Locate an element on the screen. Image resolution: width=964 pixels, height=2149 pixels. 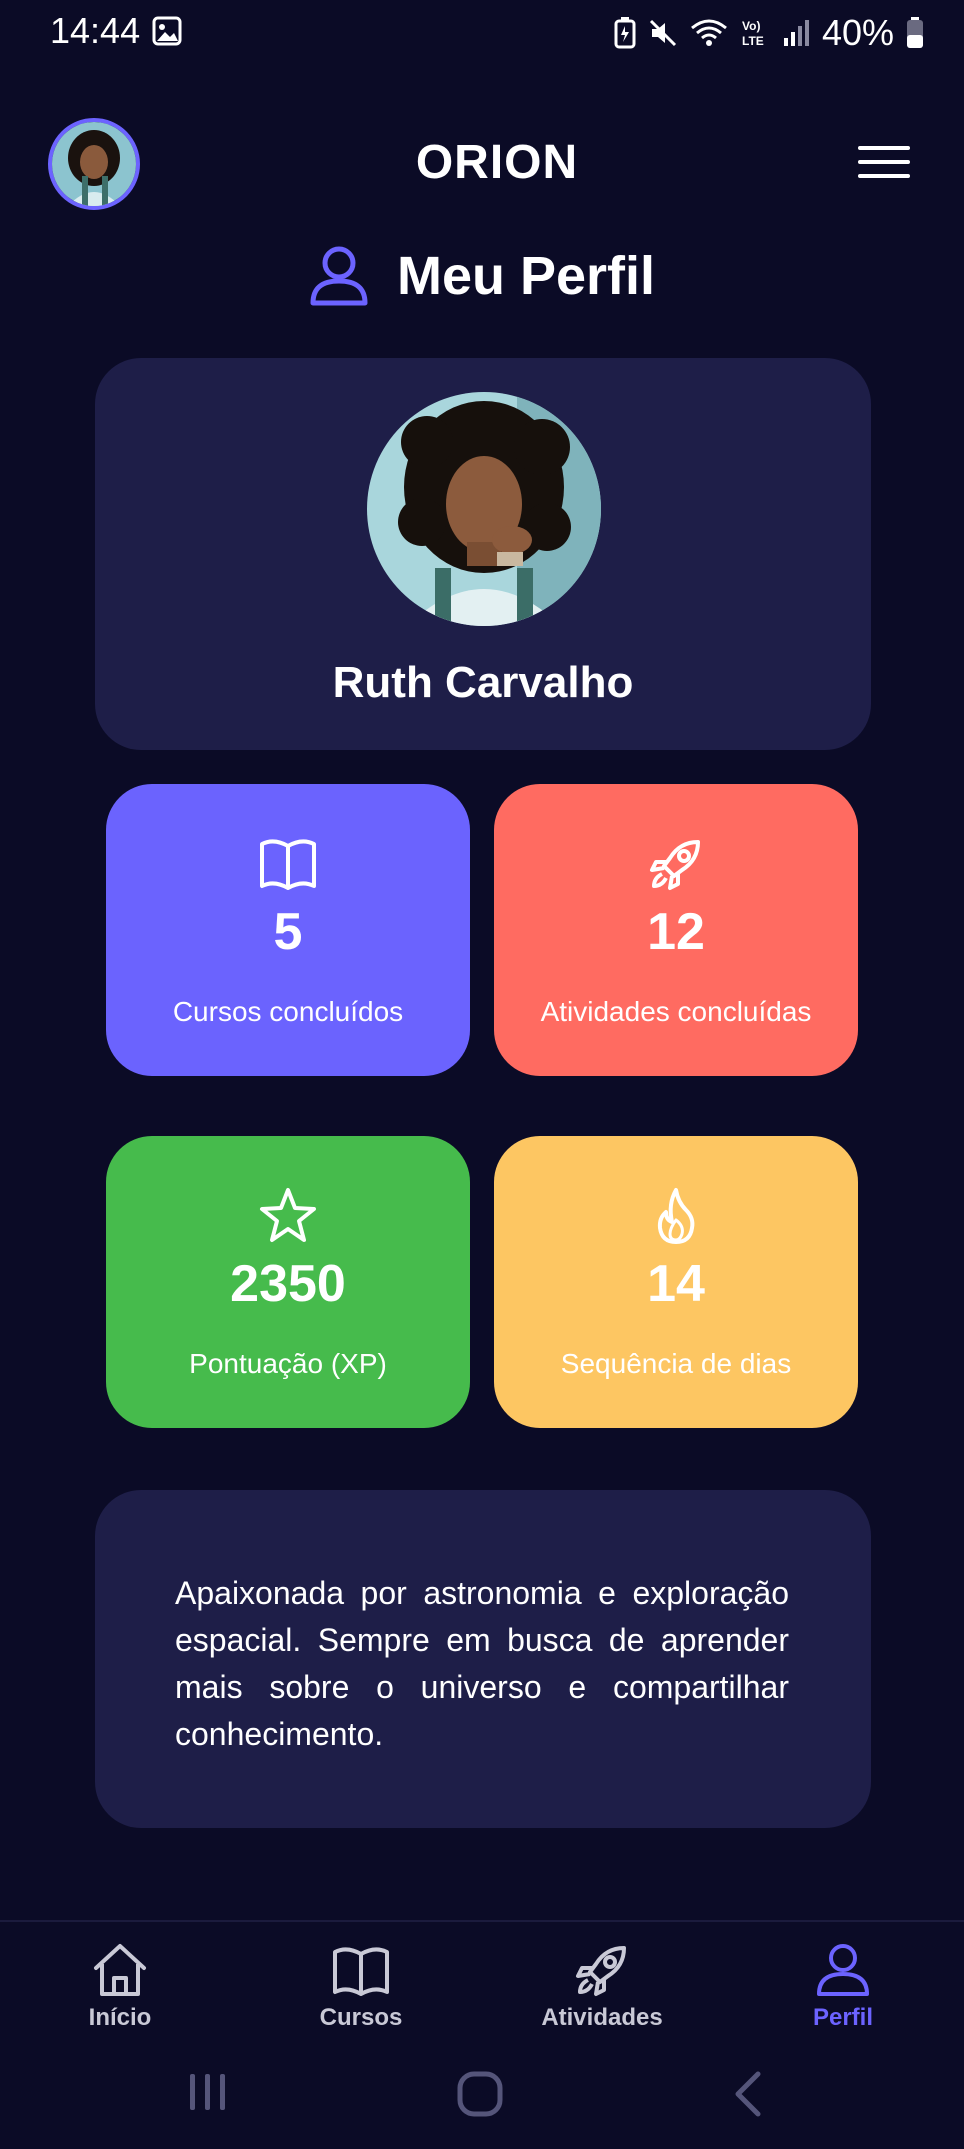
nav-label: Atividades is located at coordinates (602, 2017).